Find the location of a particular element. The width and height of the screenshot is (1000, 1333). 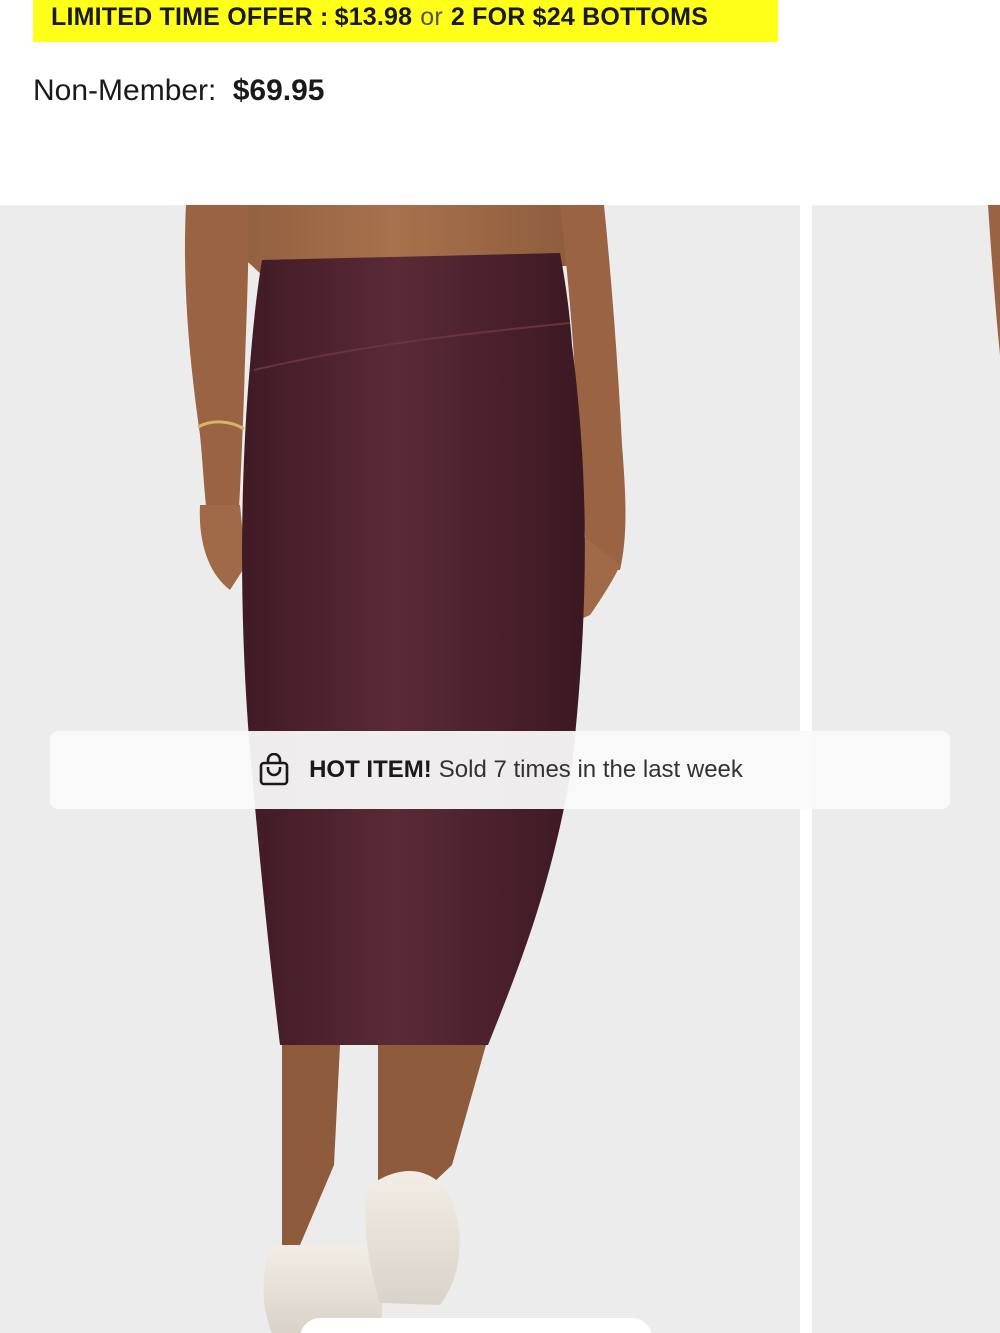

hot-item-banner: HOT ITEM! Sold 7 times in the last week is located at coordinates (500, 770).